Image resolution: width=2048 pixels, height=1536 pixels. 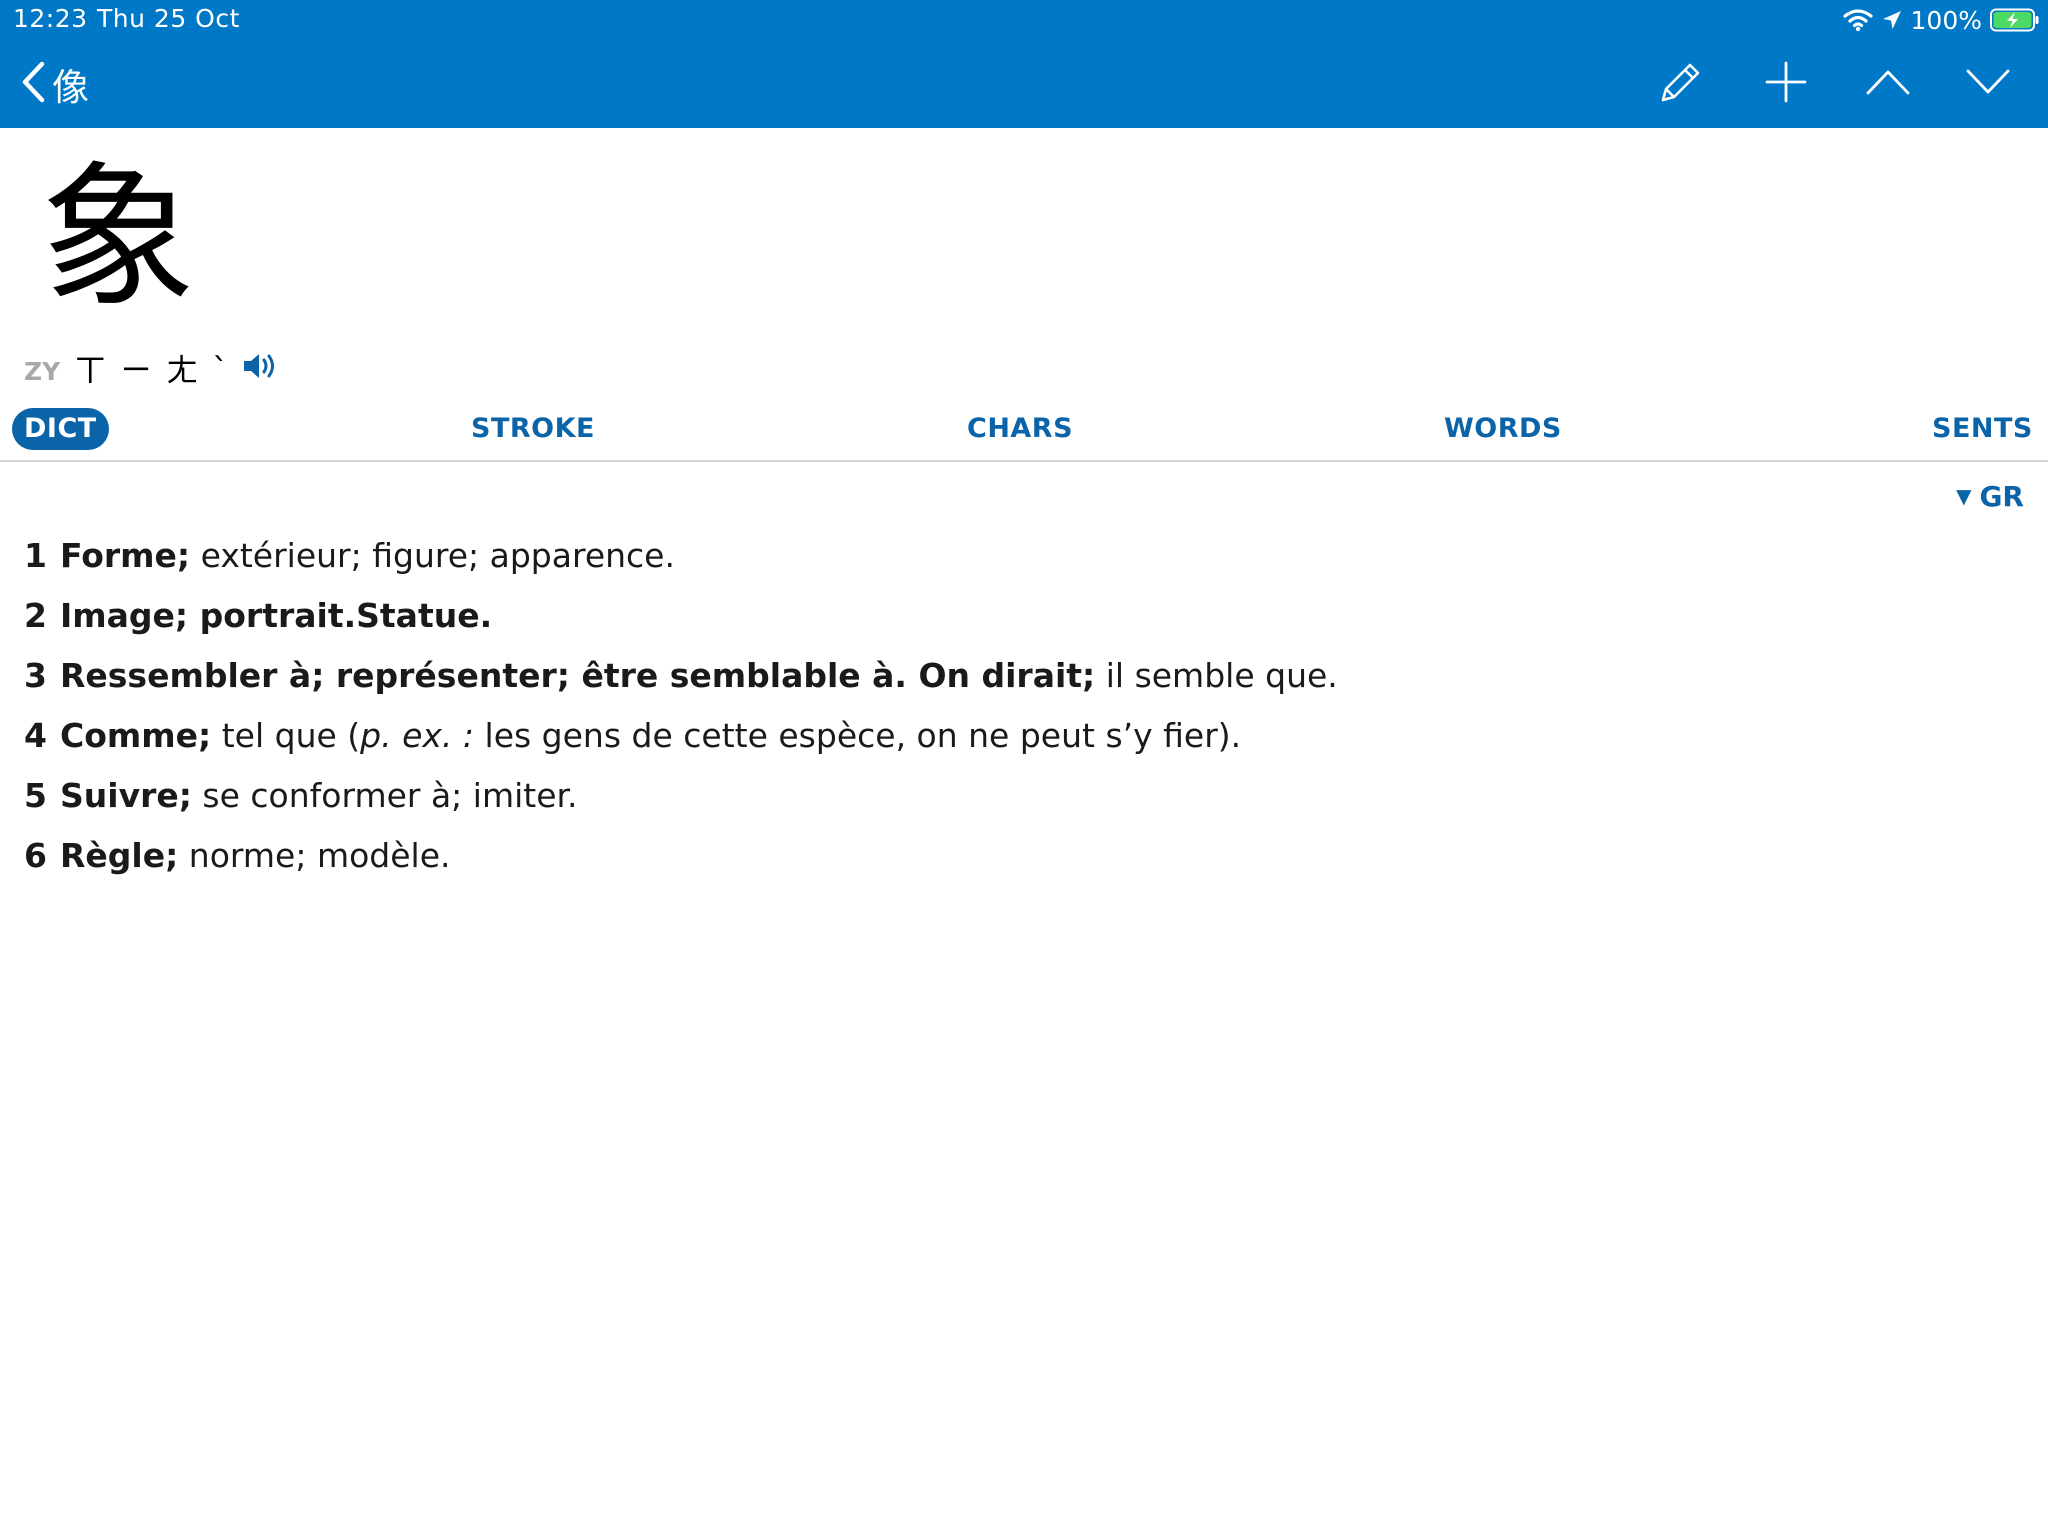 I want to click on next-entry-button, so click(x=1988, y=84).